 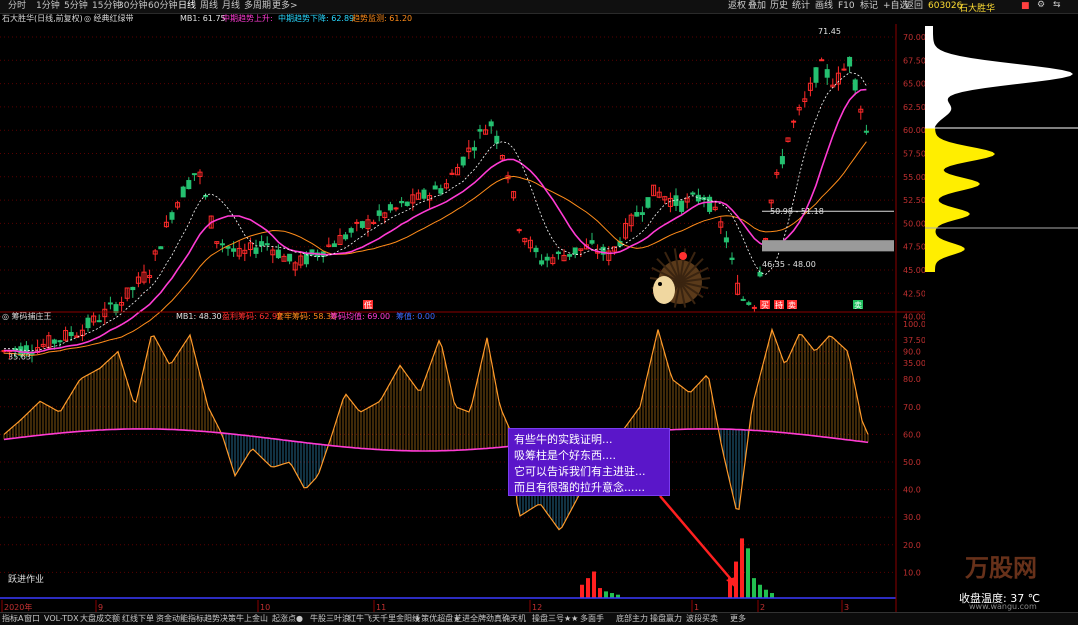 I want to click on indicator-tab: 底部主力, so click(x=632, y=619).